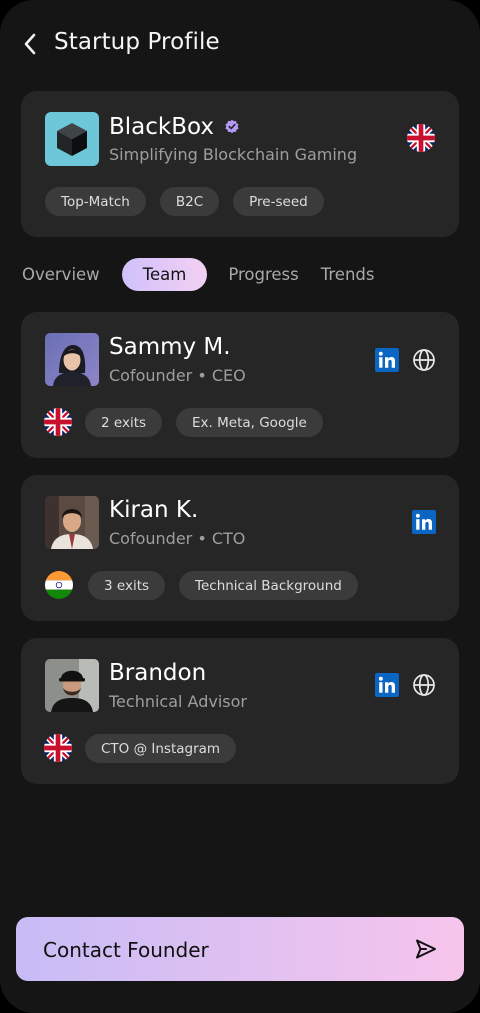 This screenshot has height=1013, width=480. Describe the element at coordinates (61, 274) in the screenshot. I see `tab-overview: Overview` at that location.